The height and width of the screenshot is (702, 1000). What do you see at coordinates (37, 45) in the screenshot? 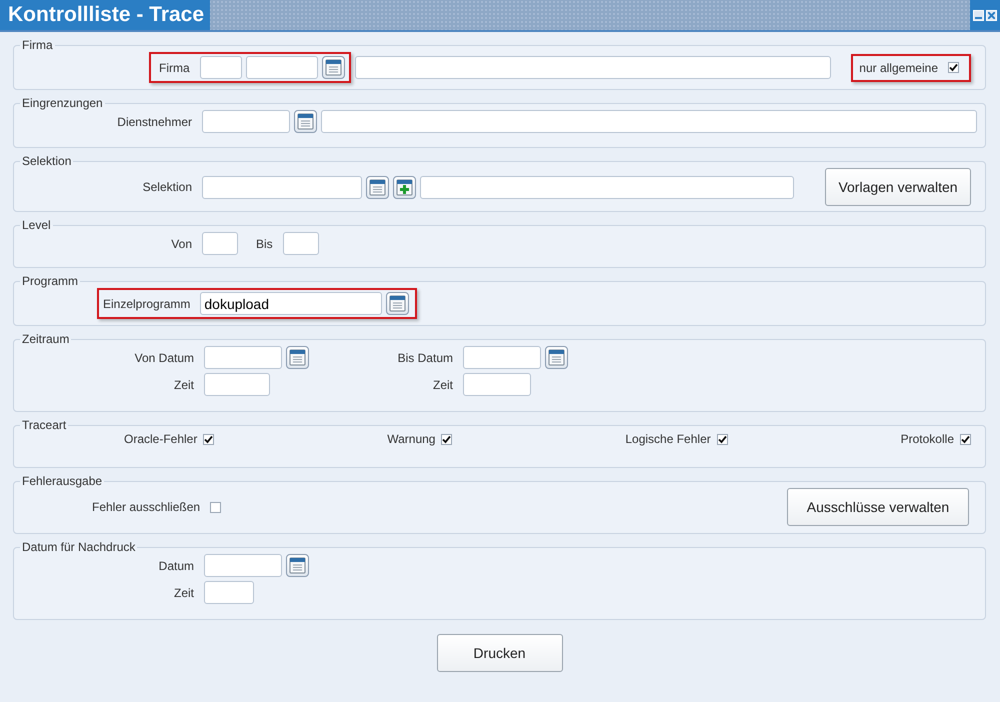
I see `section-title: Firma` at bounding box center [37, 45].